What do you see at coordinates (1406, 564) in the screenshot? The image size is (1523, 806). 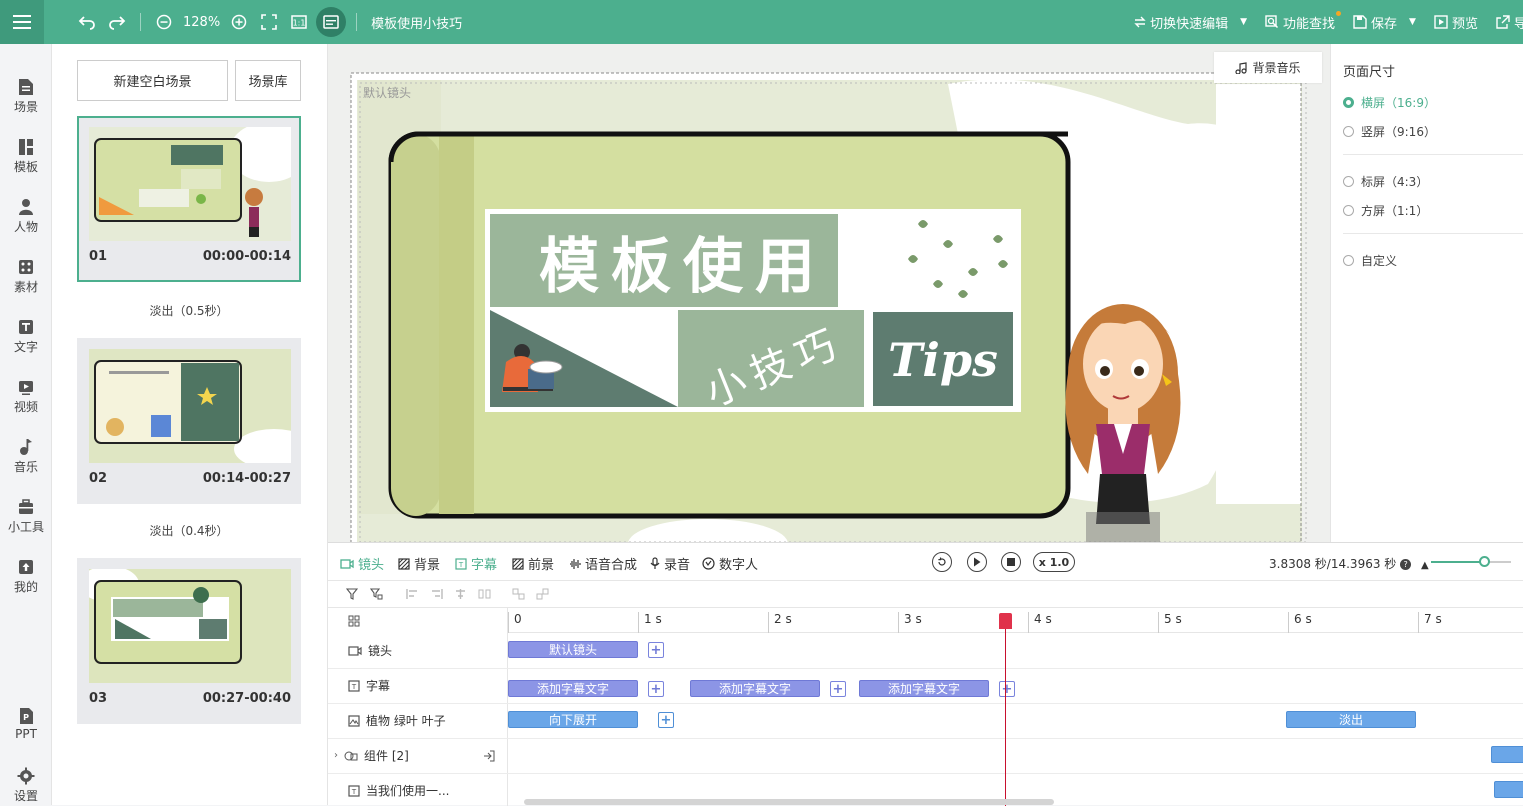 I see `help-icon: ?` at bounding box center [1406, 564].